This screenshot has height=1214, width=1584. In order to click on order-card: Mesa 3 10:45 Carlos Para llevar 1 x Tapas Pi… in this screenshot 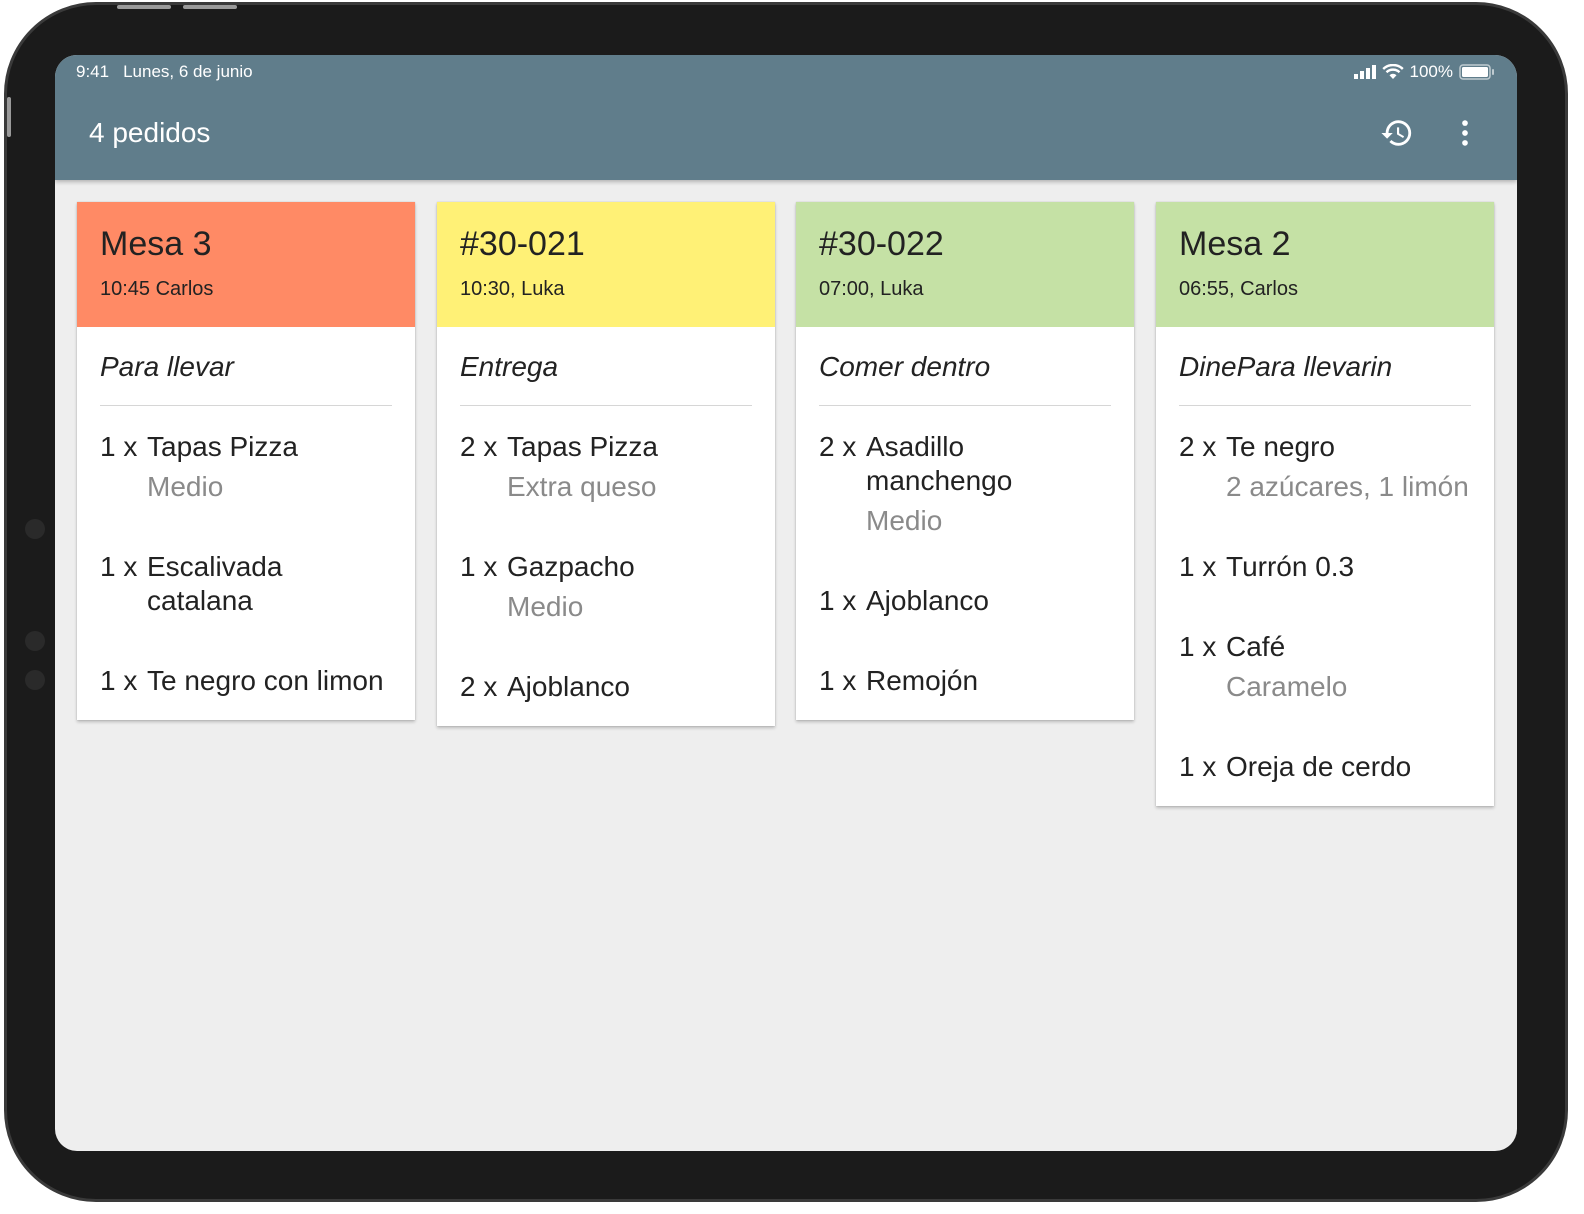, I will do `click(246, 461)`.